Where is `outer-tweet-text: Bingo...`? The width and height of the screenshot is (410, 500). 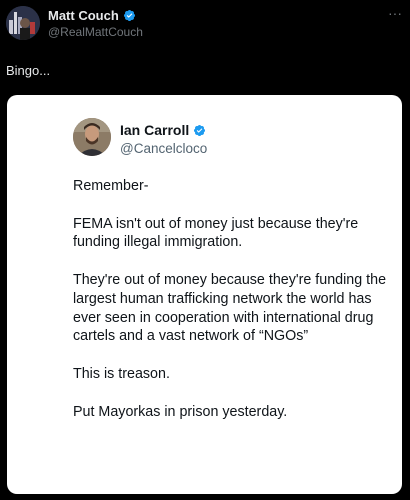
outer-tweet-text: Bingo... is located at coordinates (28, 70).